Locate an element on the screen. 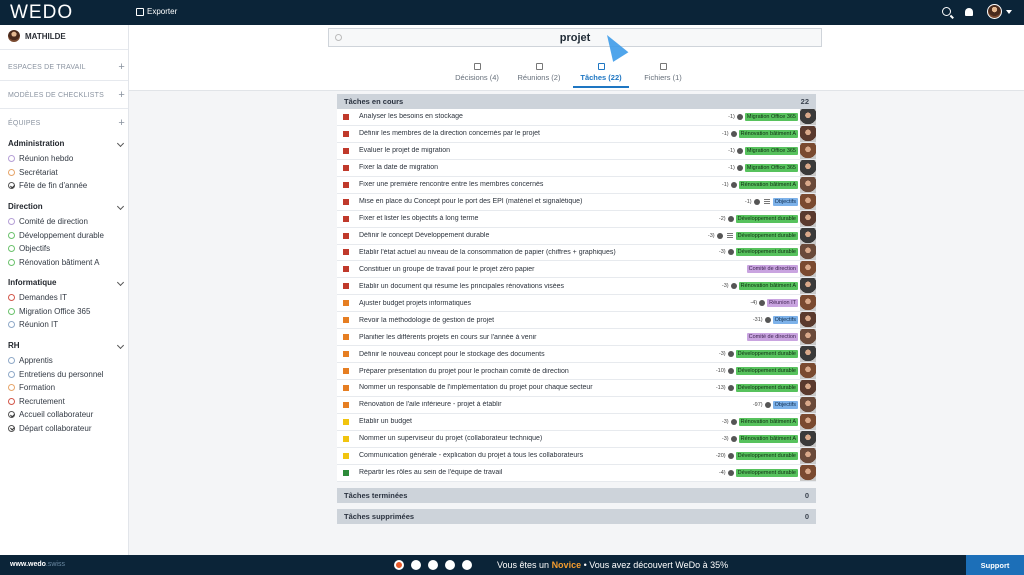 This screenshot has height=575, width=1024. current-user: MATHILDE is located at coordinates (37, 36).